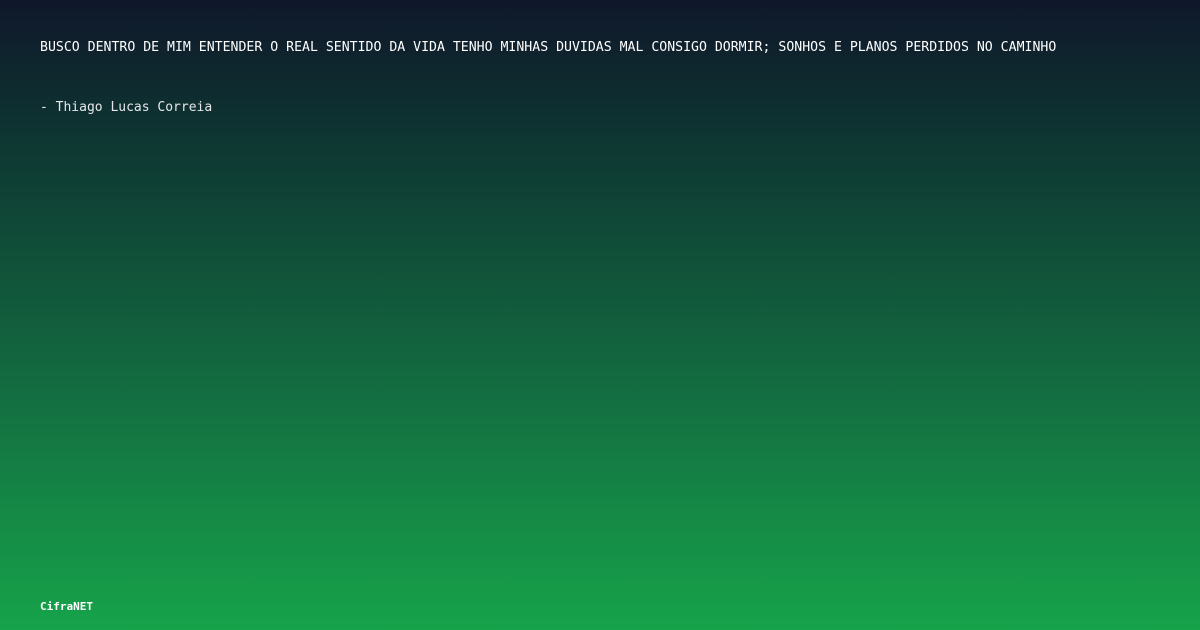  I want to click on quote-author: - Thiago Lucas Correia, so click(126, 107).